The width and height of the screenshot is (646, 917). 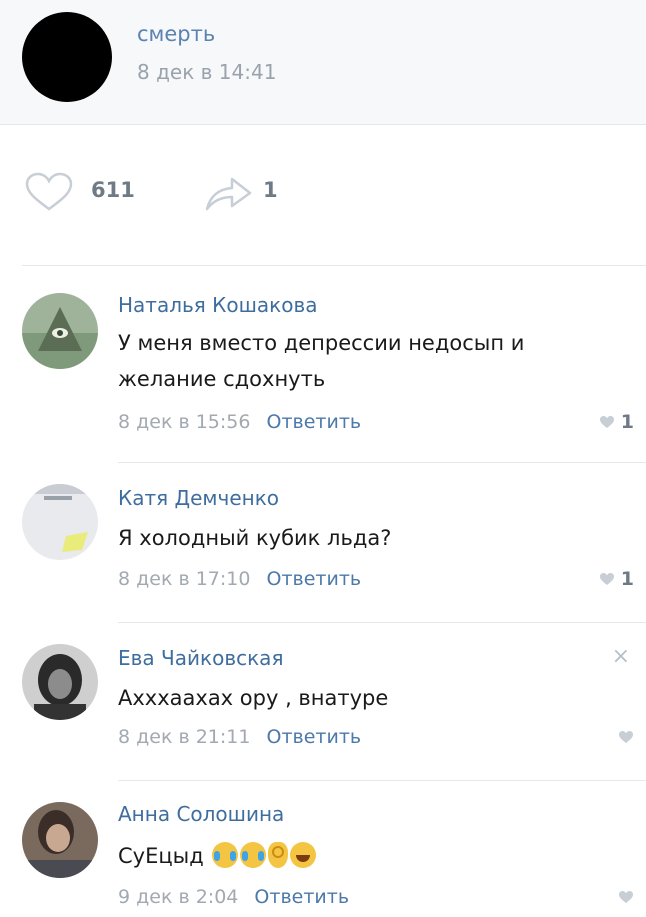 What do you see at coordinates (255, 538) in the screenshot?
I see `comment-text: Я холодный кубик льда?` at bounding box center [255, 538].